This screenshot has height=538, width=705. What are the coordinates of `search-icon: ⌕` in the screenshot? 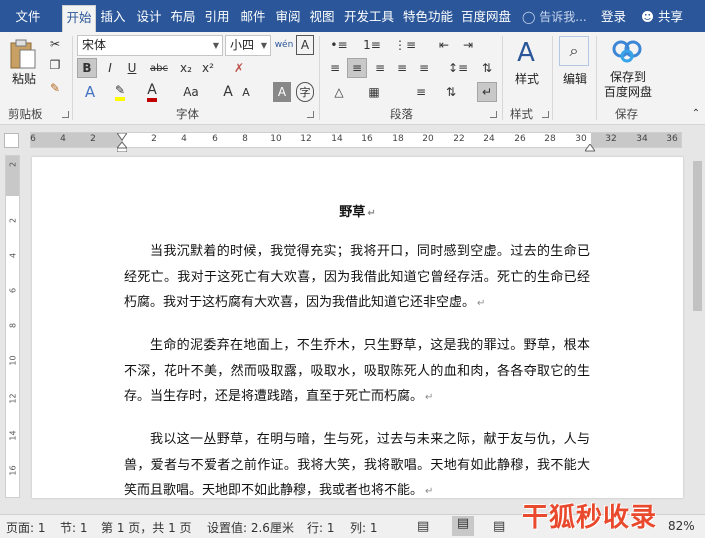 It's located at (574, 51).